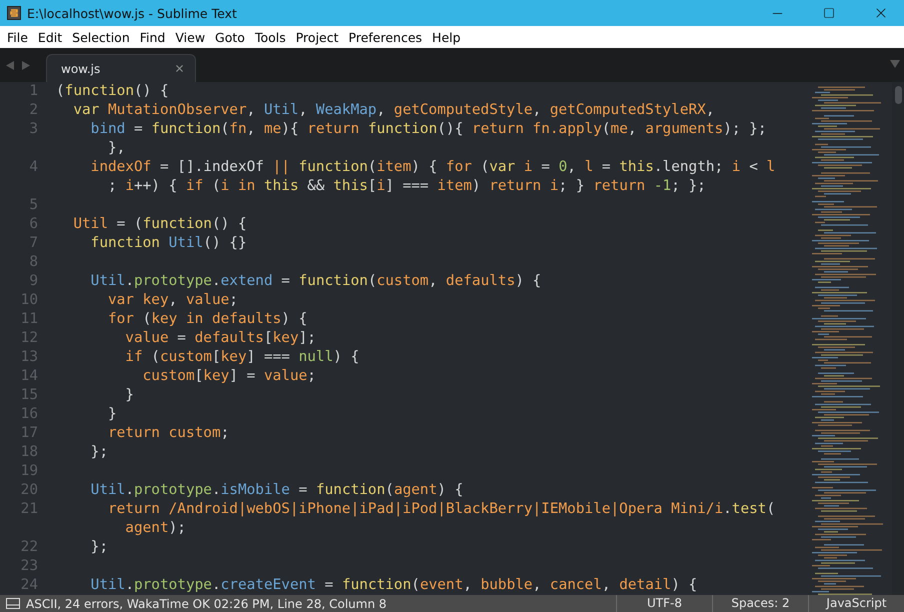 This screenshot has height=612, width=904. Describe the element at coordinates (160, 224) in the screenshot. I see `code-line: Util = (function() {` at that location.